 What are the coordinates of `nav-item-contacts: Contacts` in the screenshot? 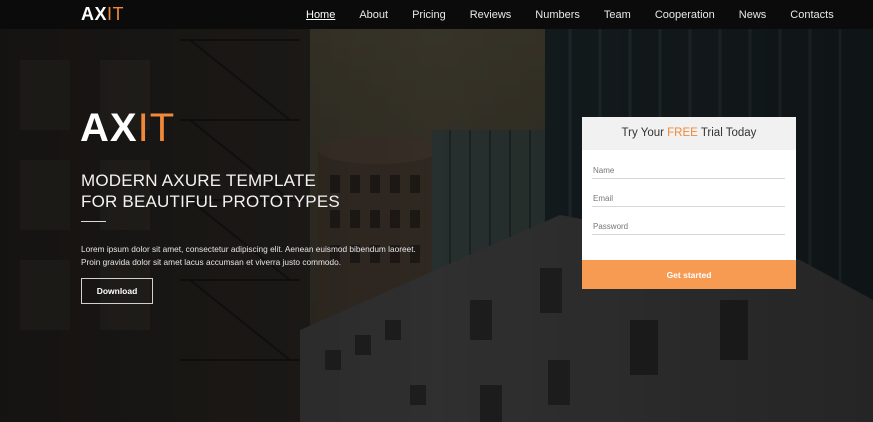 It's located at (811, 15).